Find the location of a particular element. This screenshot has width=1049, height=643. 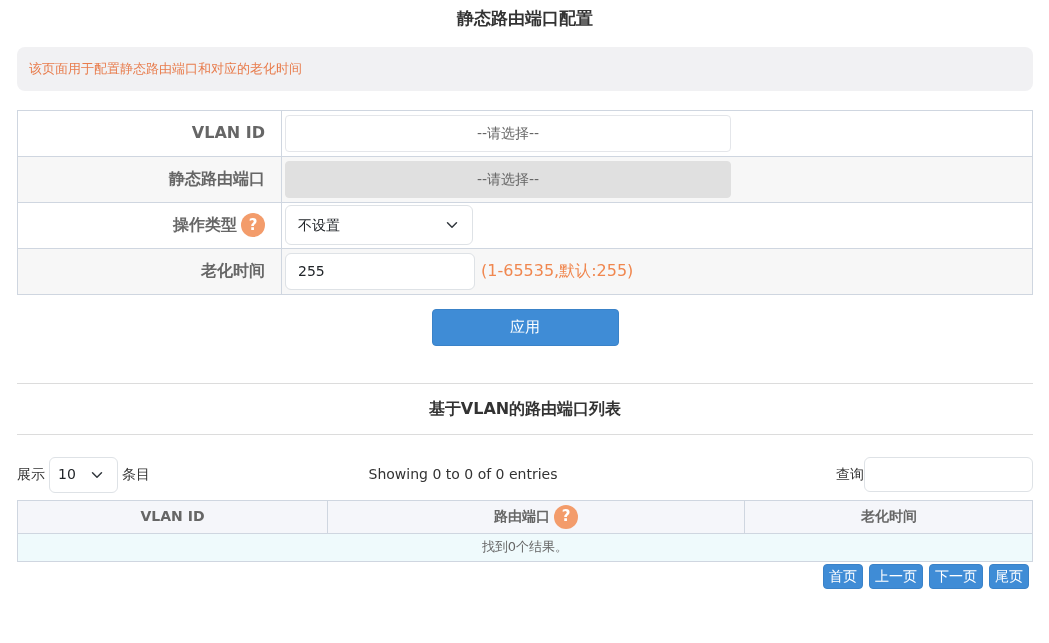

column-header: 路由端口 is located at coordinates (522, 515).